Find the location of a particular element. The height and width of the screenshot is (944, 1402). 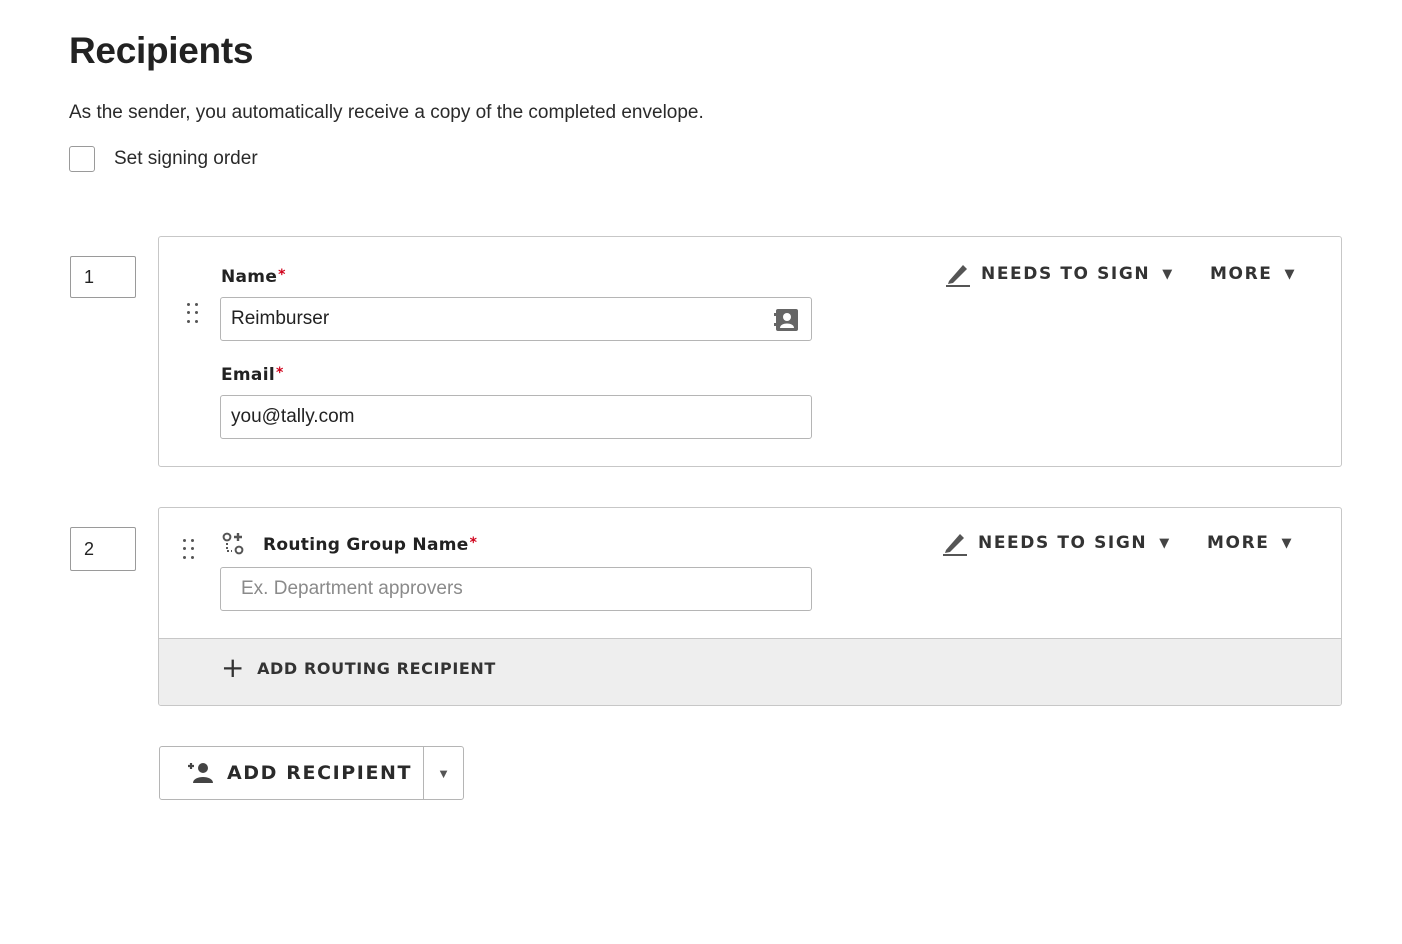

email-input is located at coordinates (516, 417).